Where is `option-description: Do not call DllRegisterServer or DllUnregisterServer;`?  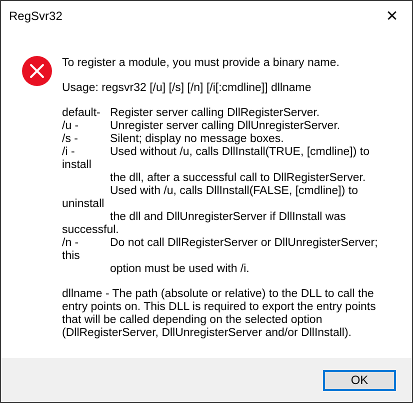
option-description: Do not call DllRegisterServer or DllUnregisterServer; is located at coordinates (244, 243).